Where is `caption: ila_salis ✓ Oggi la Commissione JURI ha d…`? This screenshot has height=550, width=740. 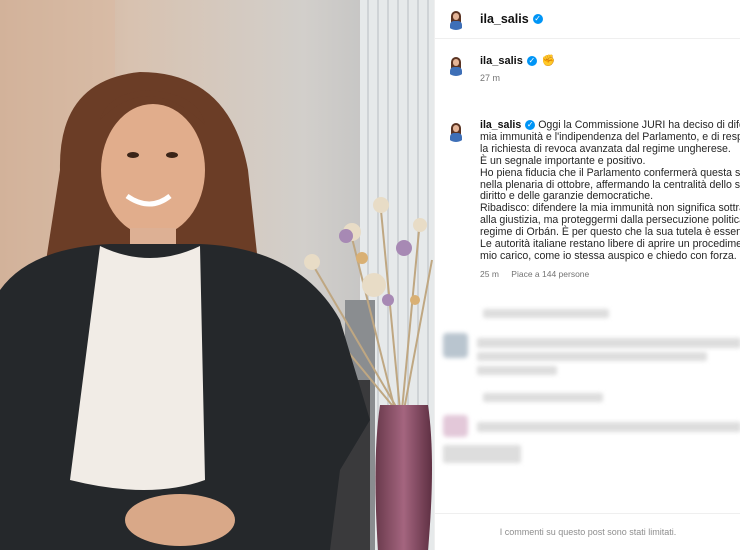 caption: ila_salis ✓ Oggi la Commissione JURI ha d… is located at coordinates (592, 200).